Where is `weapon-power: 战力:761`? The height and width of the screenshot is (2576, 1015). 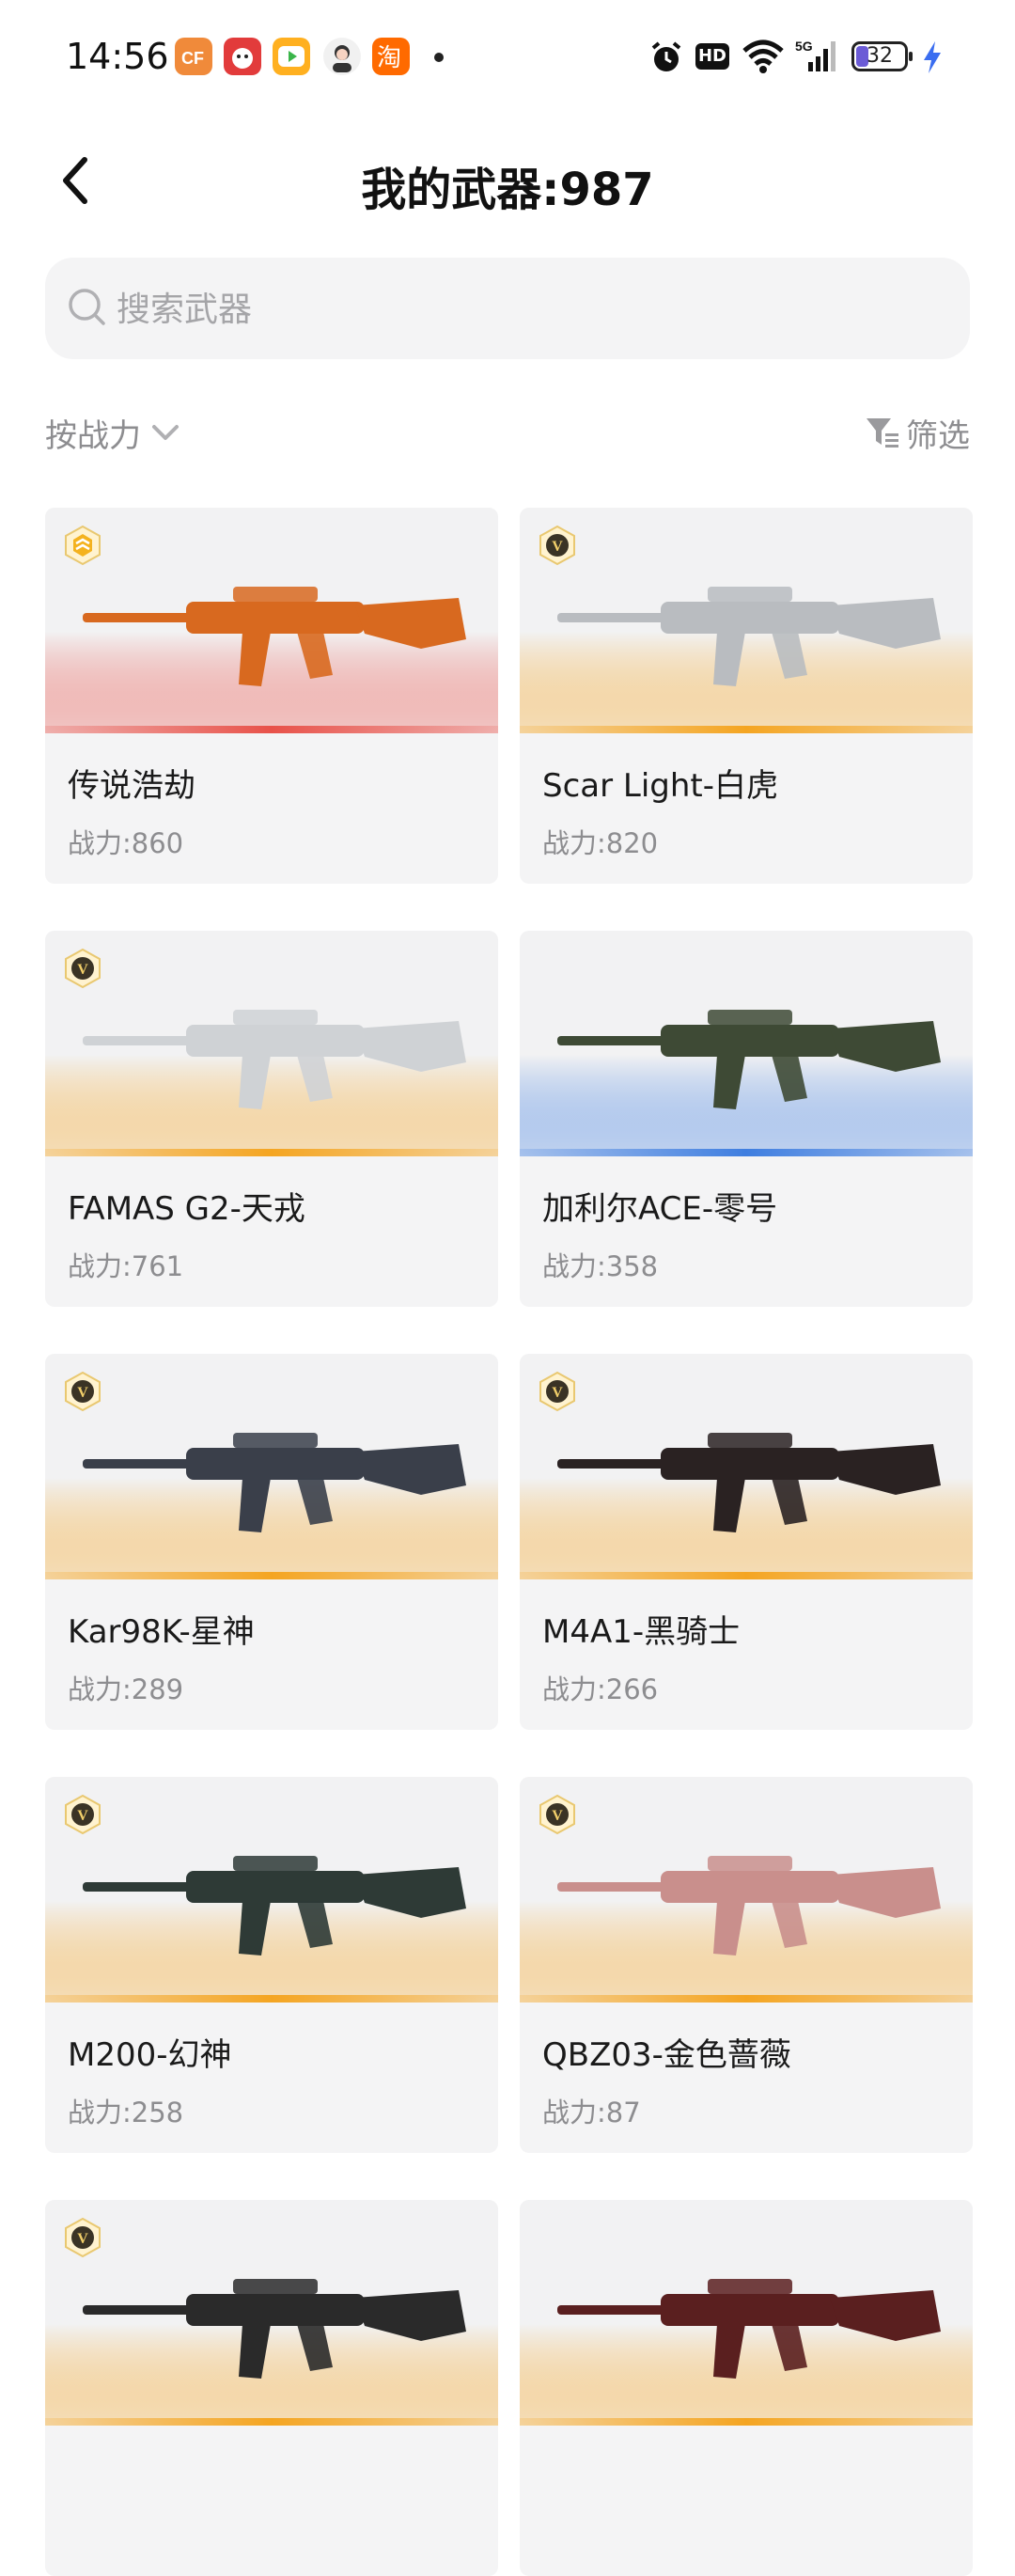 weapon-power: 战力:761 is located at coordinates (126, 1266).